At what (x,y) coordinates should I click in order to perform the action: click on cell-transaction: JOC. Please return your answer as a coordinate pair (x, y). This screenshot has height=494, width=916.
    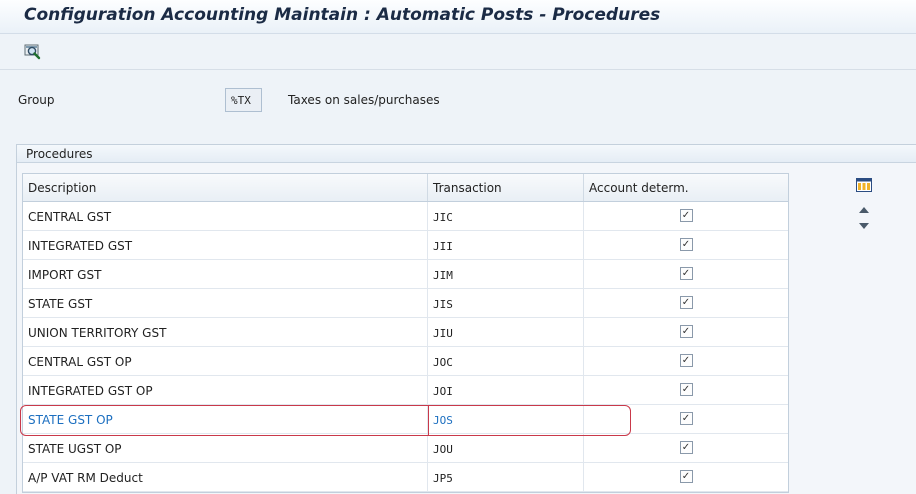
    Looking at the image, I should click on (506, 361).